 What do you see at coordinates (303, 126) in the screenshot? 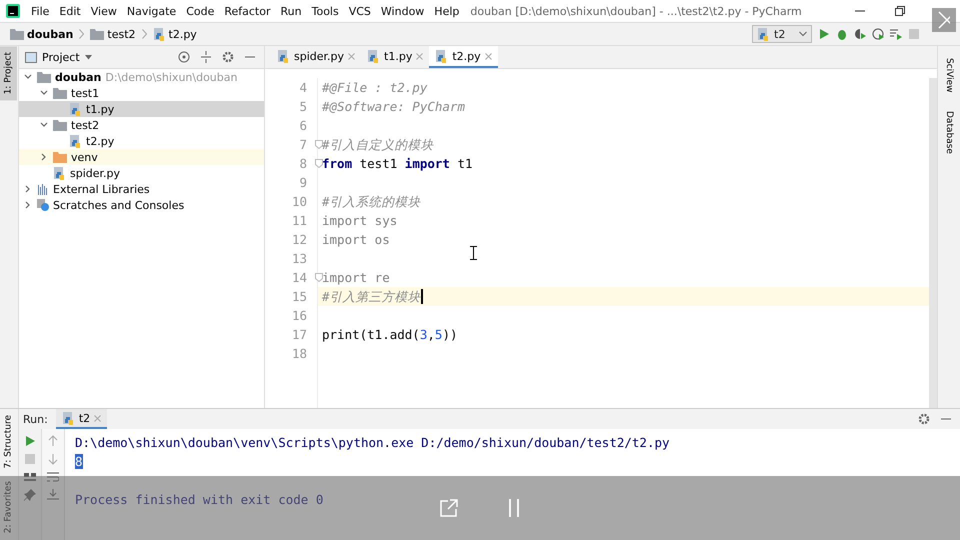
I see `line-number: 6` at bounding box center [303, 126].